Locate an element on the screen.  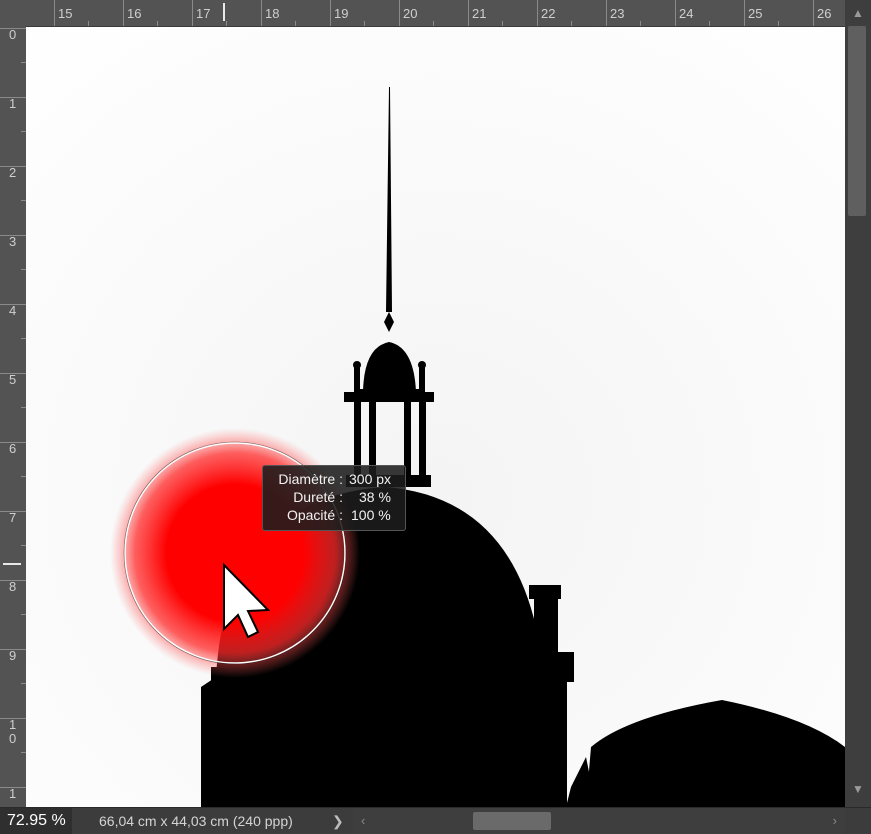
ruler-top-label: 24 is located at coordinates (686, 13).